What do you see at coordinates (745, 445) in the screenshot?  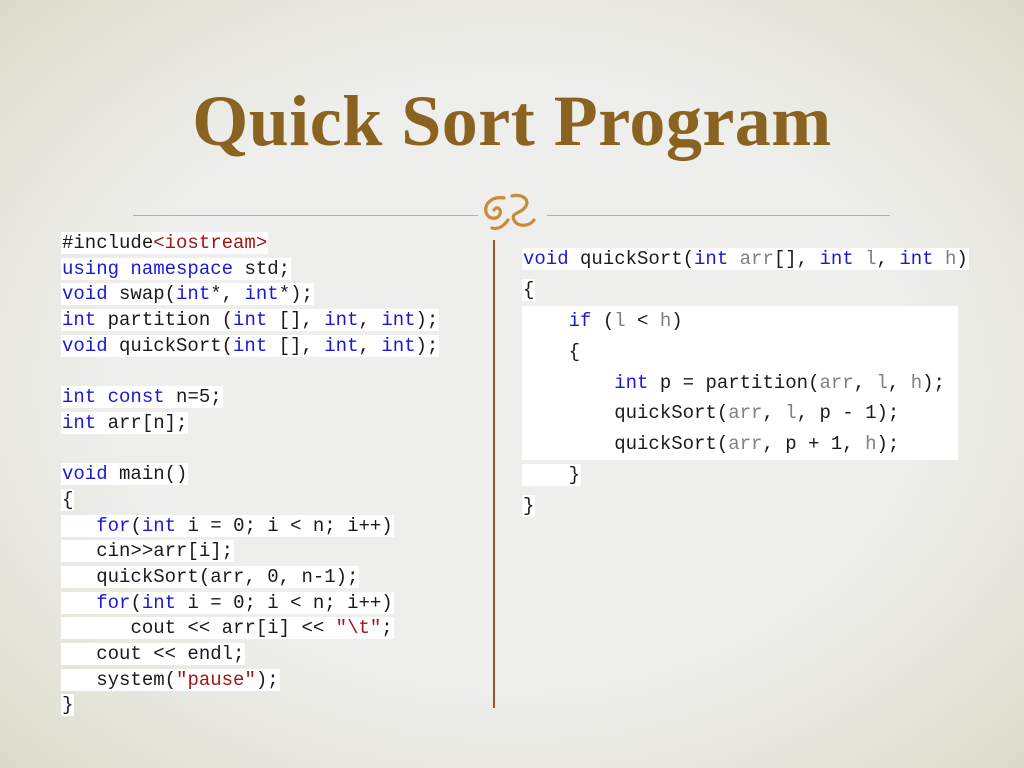 I see `code-line-quicksort-right: quickSort(arr, p + 1, h);` at bounding box center [745, 445].